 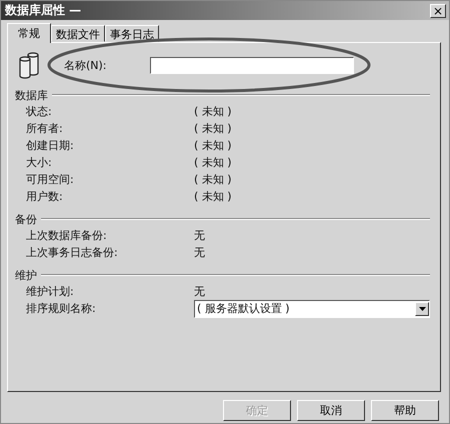 What do you see at coordinates (43, 10) in the screenshot?
I see `window-title: 数据库屈性 —` at bounding box center [43, 10].